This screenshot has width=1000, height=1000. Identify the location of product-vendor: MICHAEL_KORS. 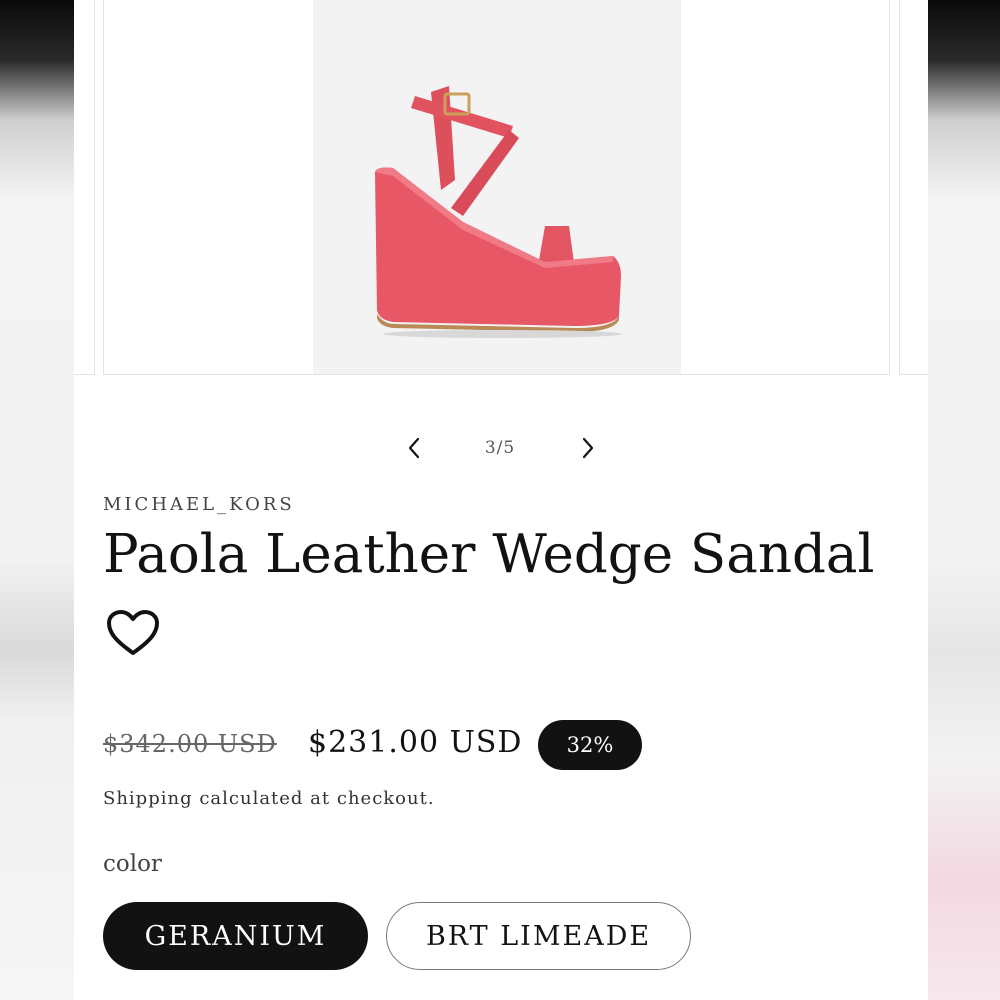
(199, 504).